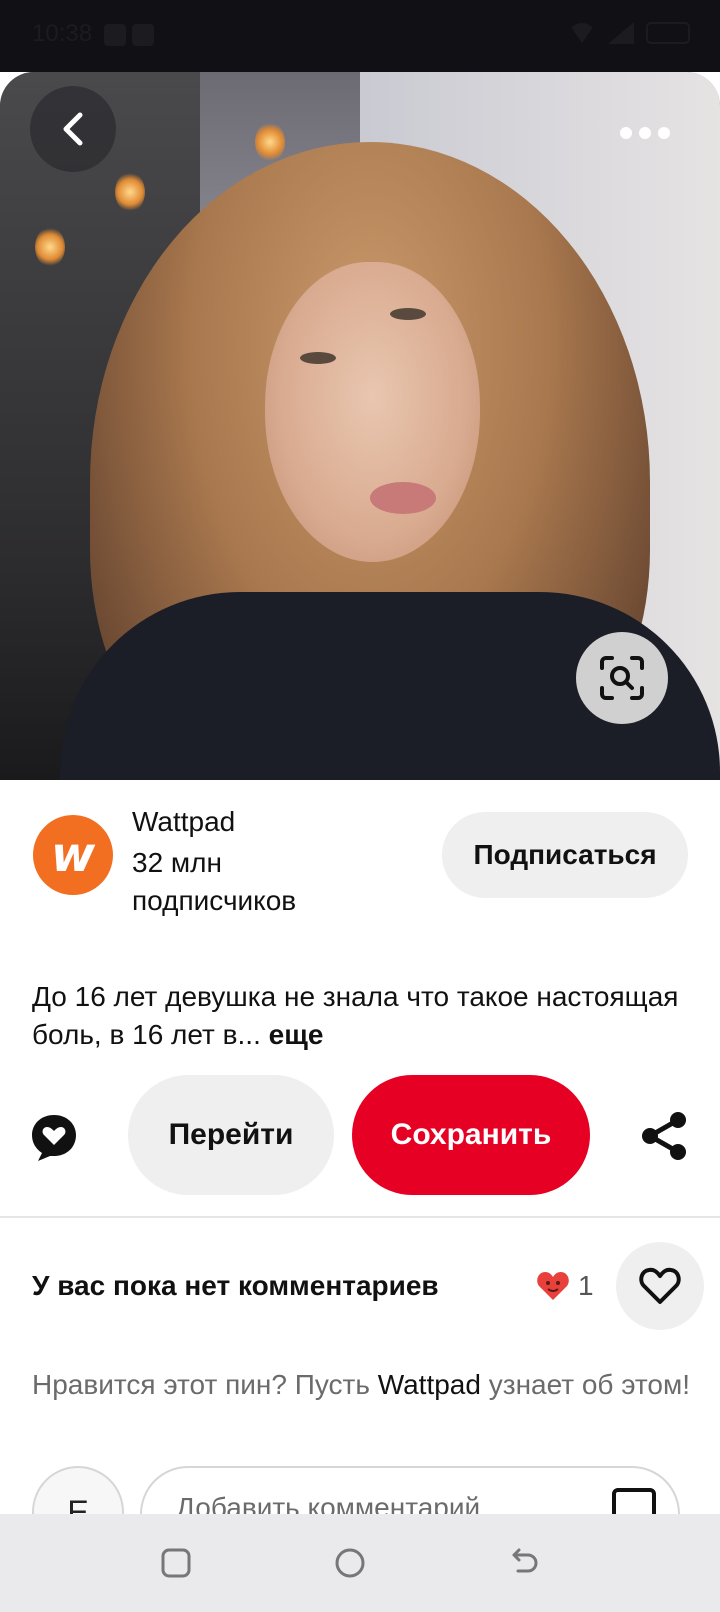  What do you see at coordinates (524, 1563) in the screenshot?
I see `back-nav-icon` at bounding box center [524, 1563].